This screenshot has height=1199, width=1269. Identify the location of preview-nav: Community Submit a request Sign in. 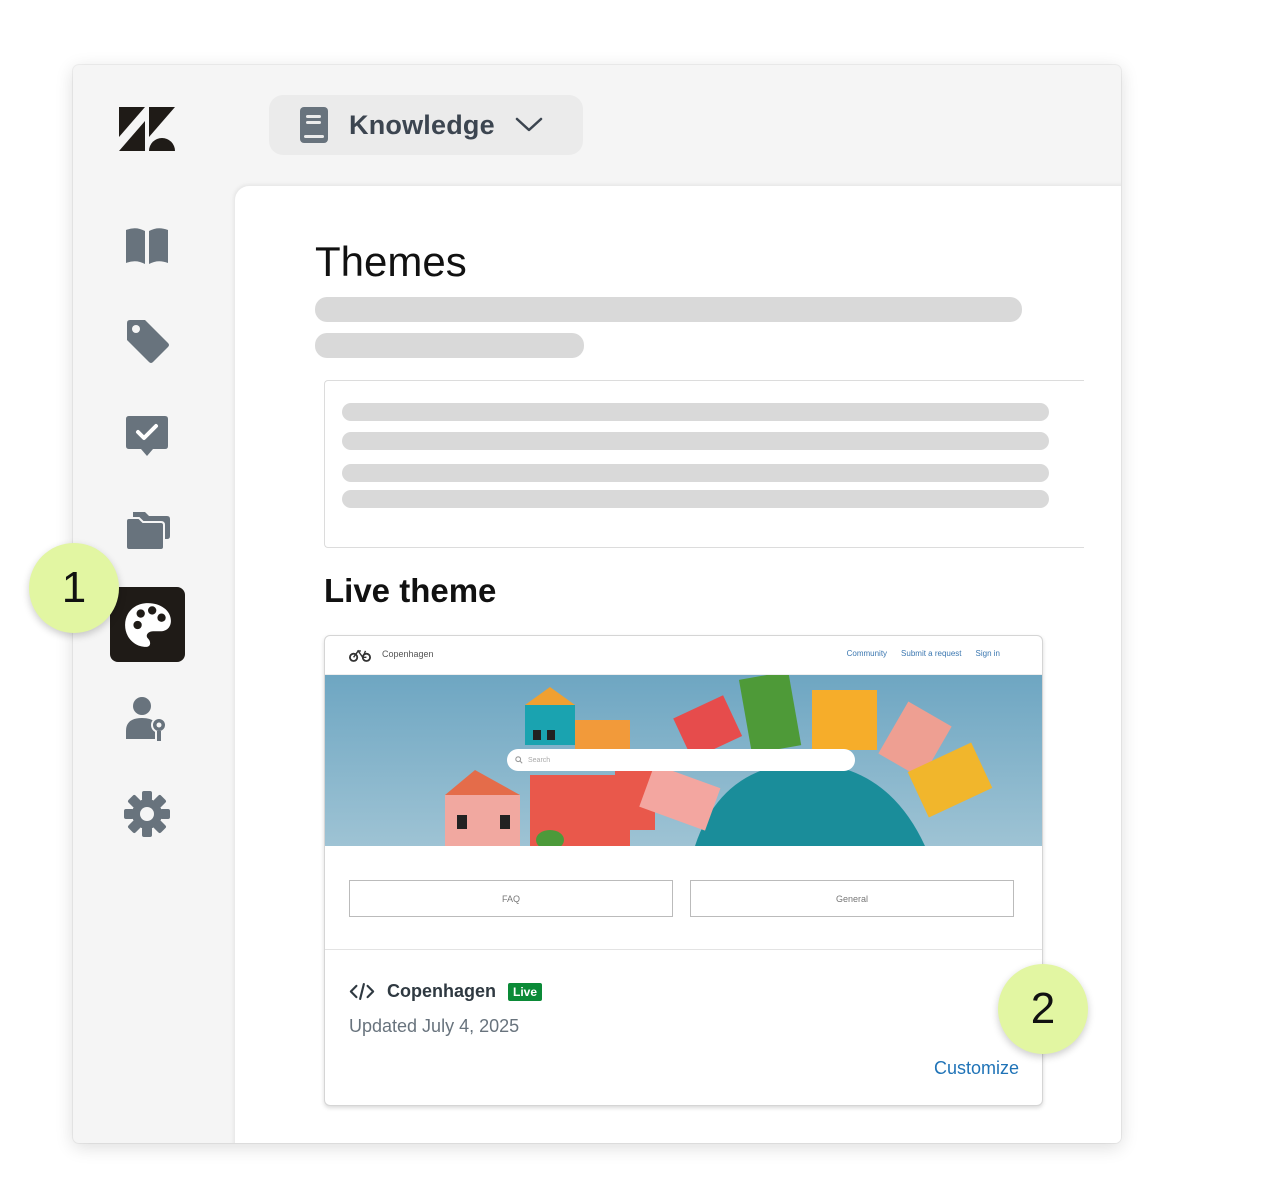
(923, 653).